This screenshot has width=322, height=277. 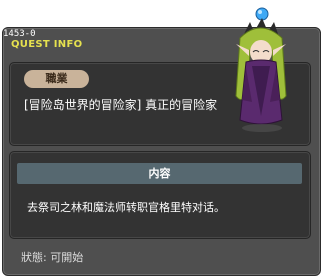 What do you see at coordinates (261, 69) in the screenshot?
I see `npc-portrait-image` at bounding box center [261, 69].